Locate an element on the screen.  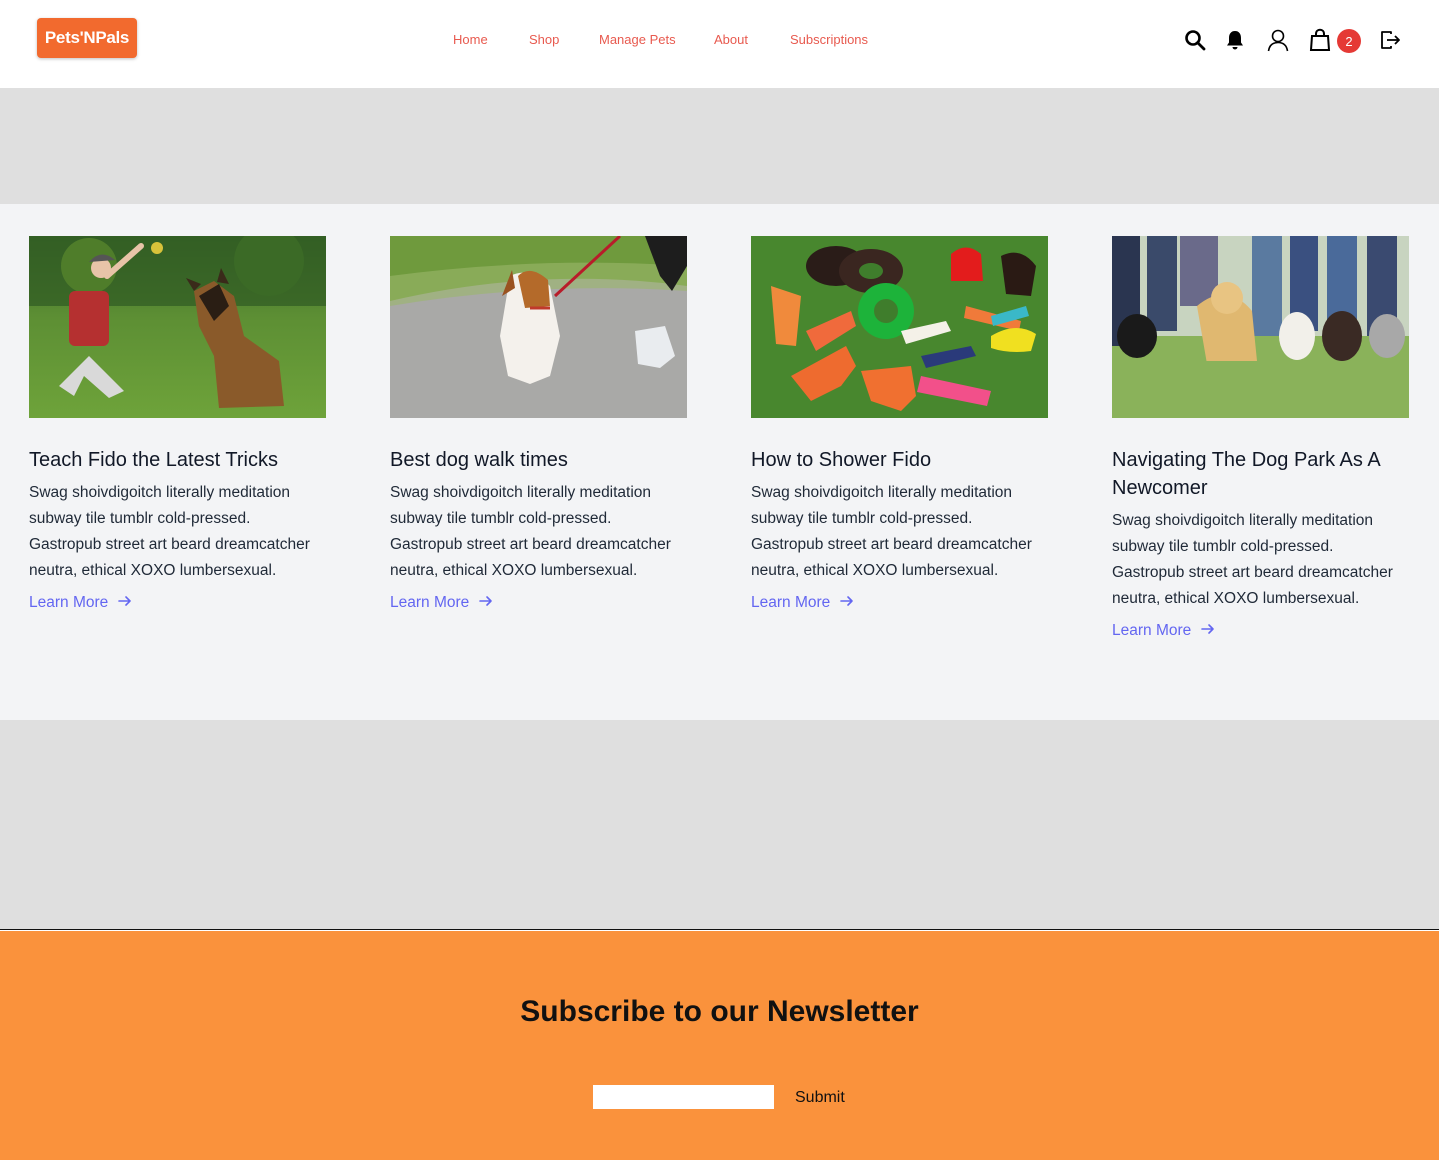
post-image-dog-toys is located at coordinates (899, 327).